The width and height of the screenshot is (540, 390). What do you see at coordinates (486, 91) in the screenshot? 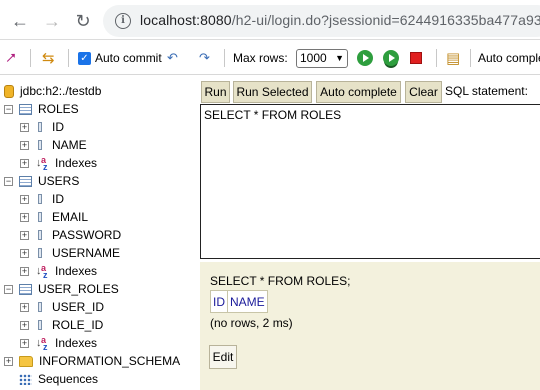
I see `sql-statement-label: SQL statement:` at bounding box center [486, 91].